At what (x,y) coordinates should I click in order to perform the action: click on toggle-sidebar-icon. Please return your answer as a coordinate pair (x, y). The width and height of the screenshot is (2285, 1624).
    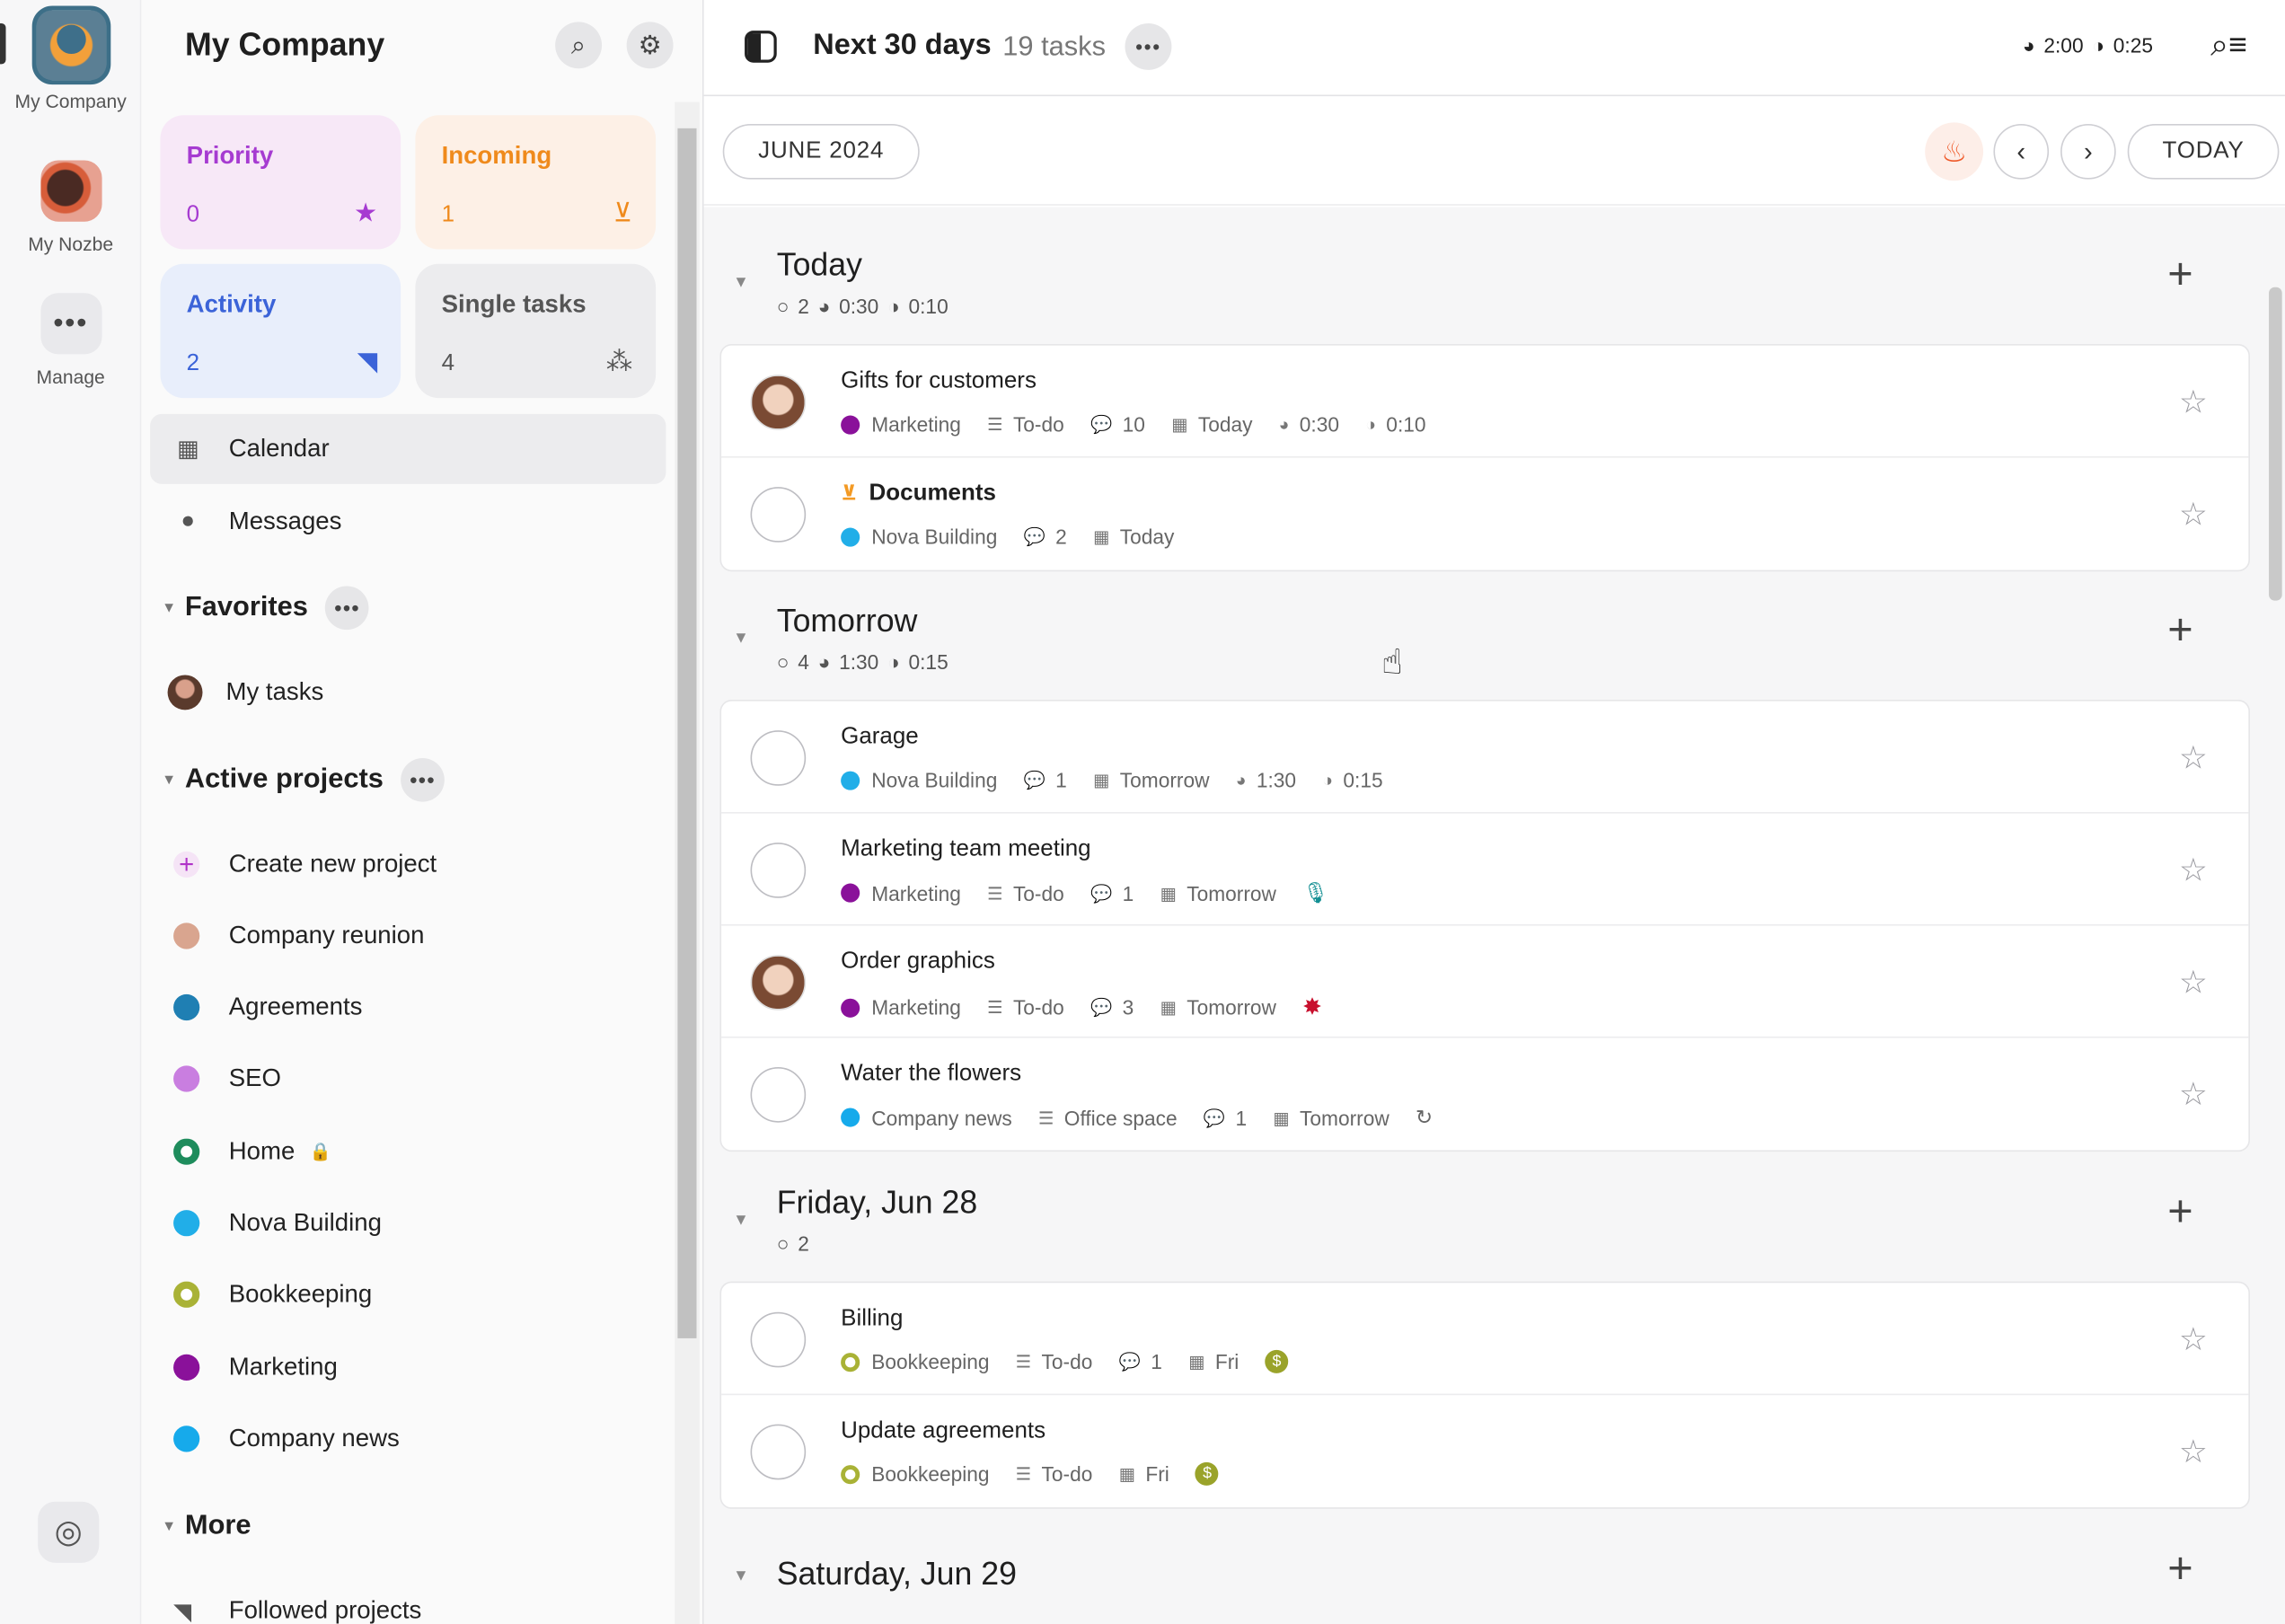
    Looking at the image, I should click on (761, 47).